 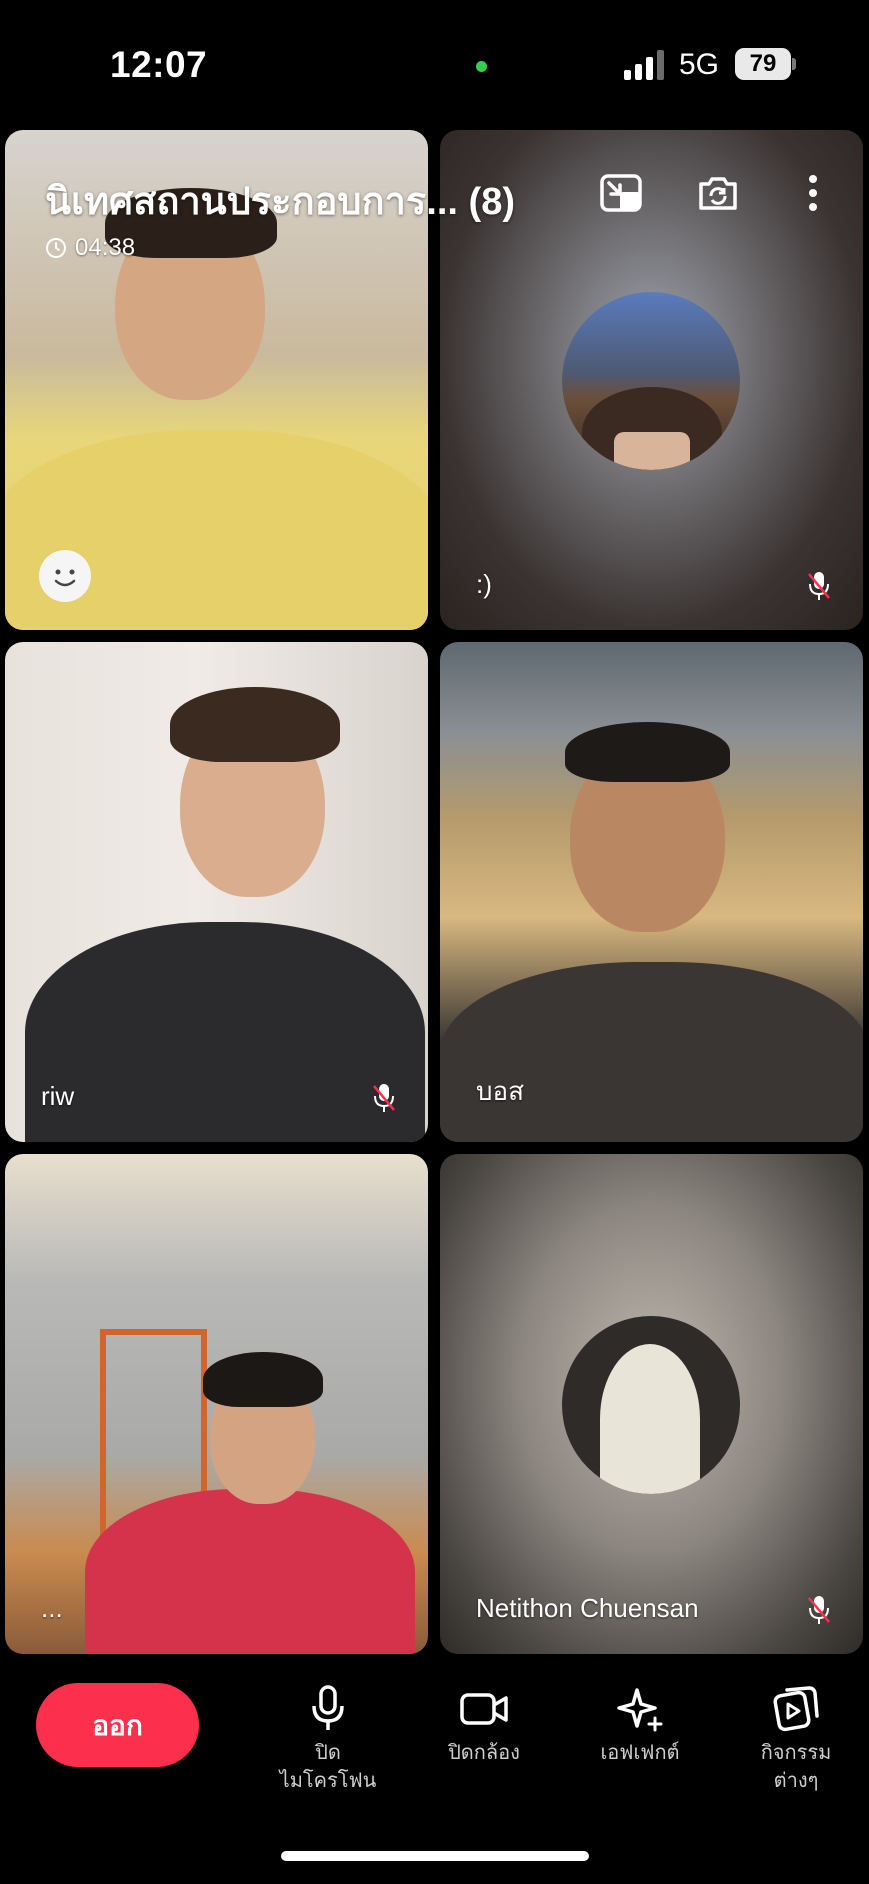 I want to click on microphone-icon, so click(x=328, y=1707).